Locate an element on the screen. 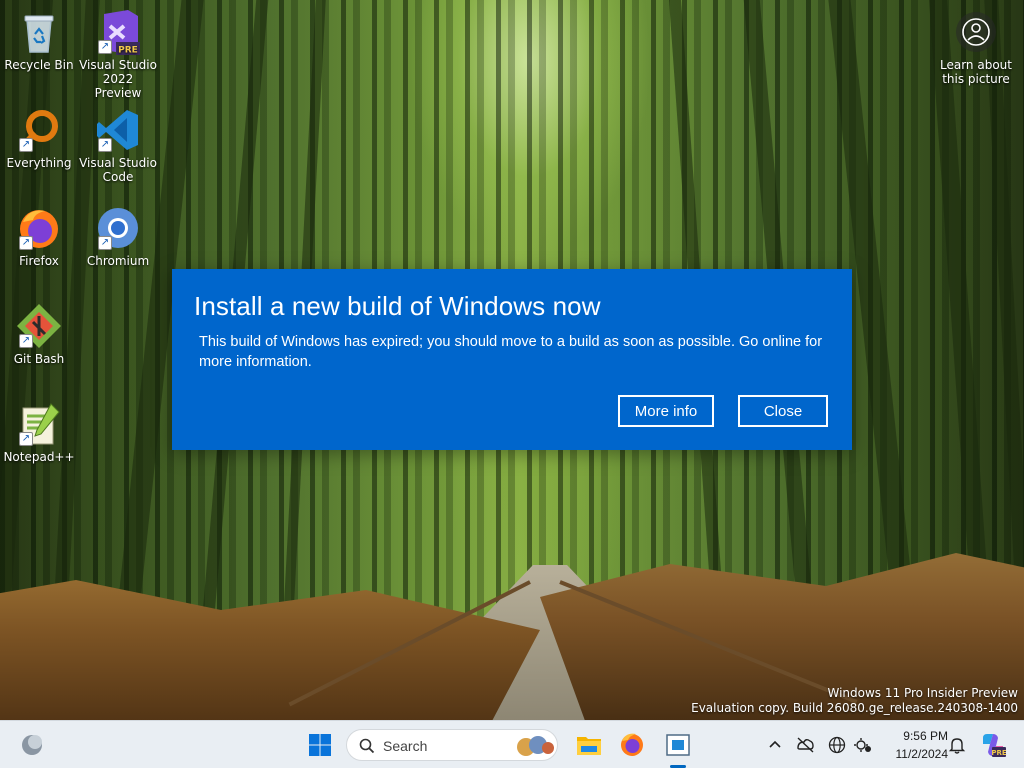 The width and height of the screenshot is (1024, 768). chromium-icon: ↗ is located at coordinates (118, 228).